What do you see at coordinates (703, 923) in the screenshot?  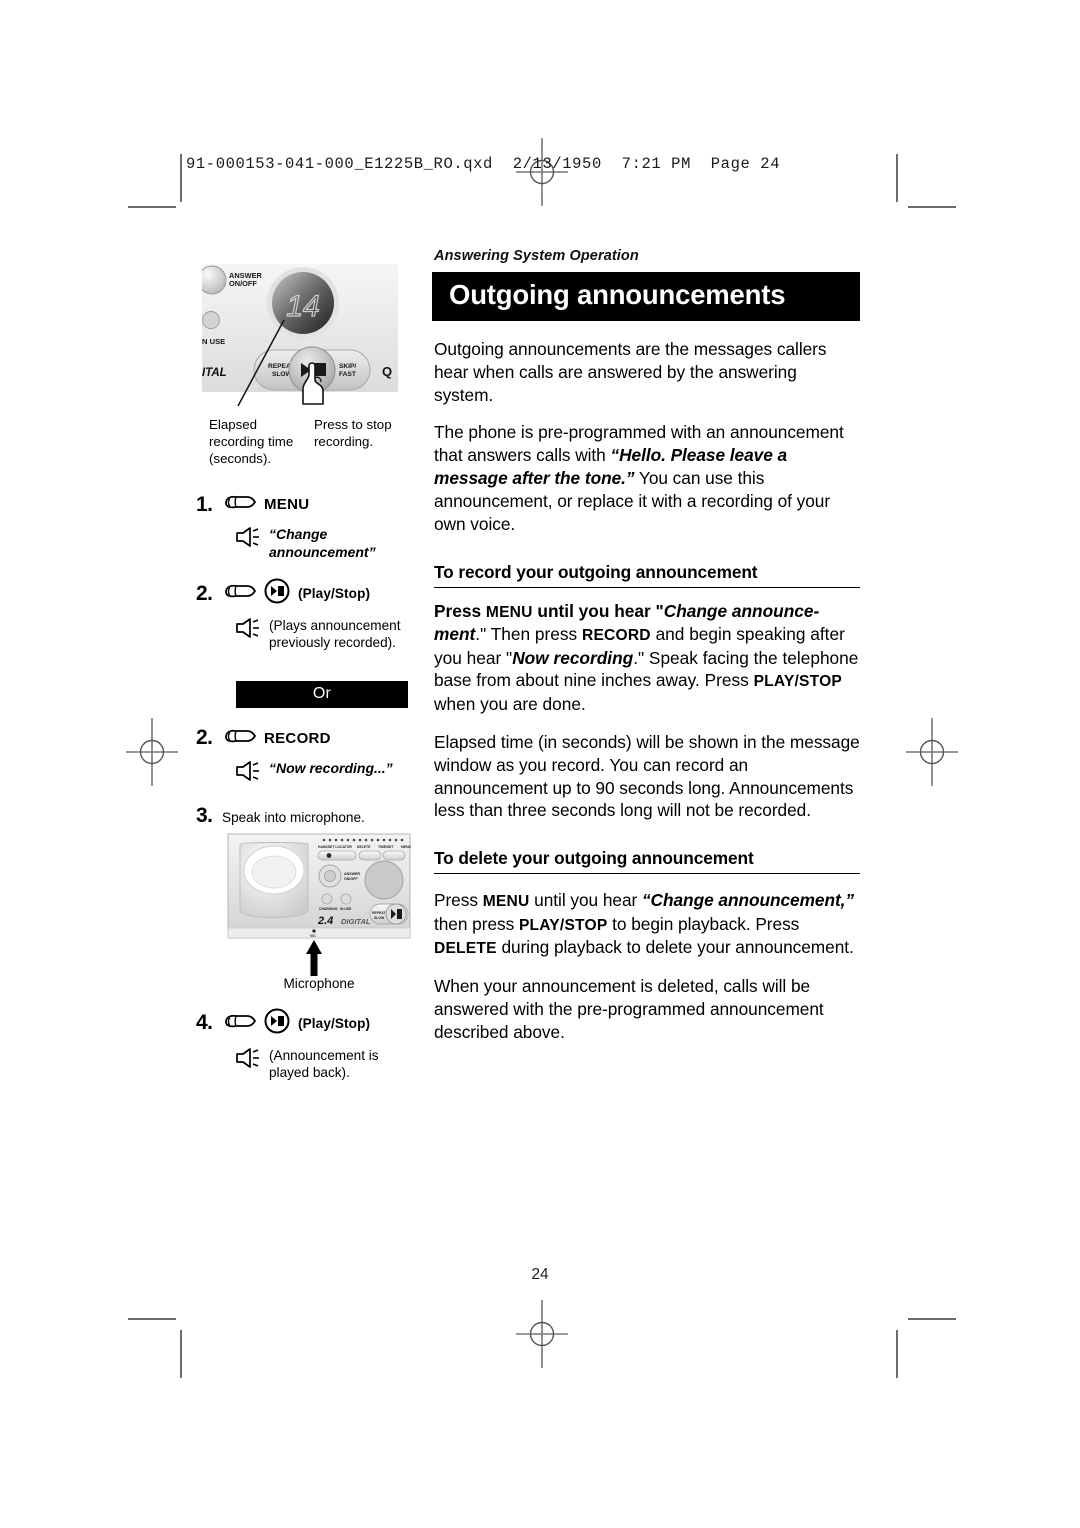 I see `del-d: to begin playback. Press` at bounding box center [703, 923].